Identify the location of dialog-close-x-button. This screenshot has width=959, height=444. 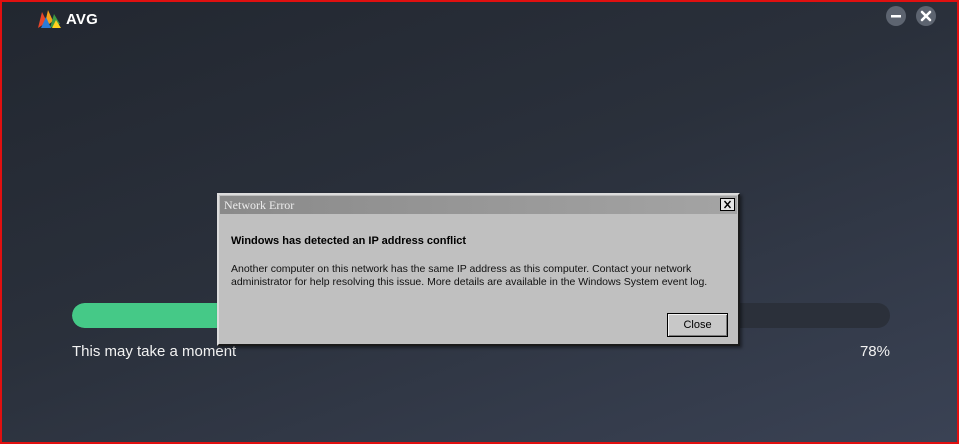
(727, 204).